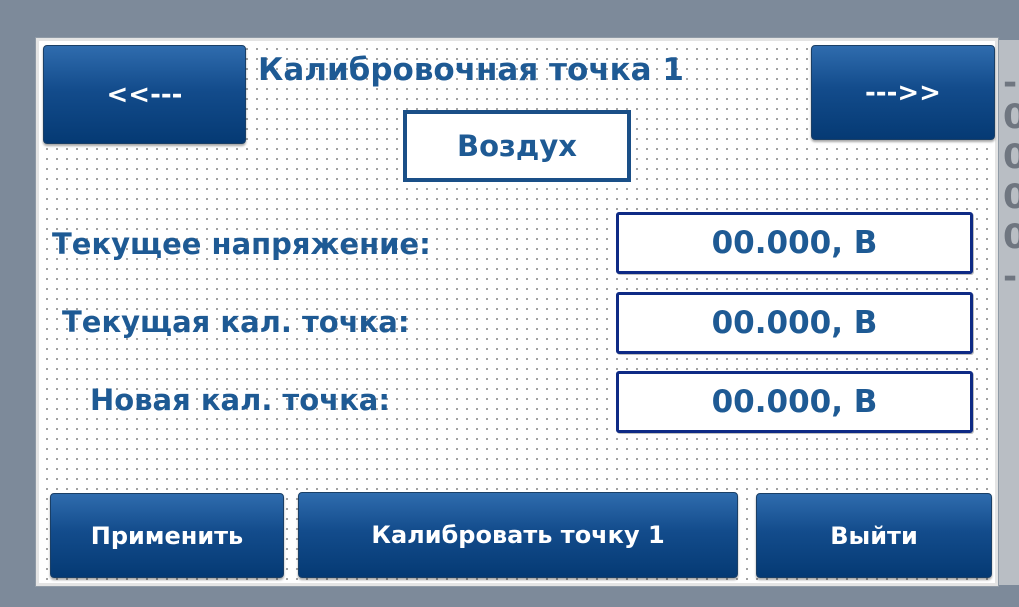 The height and width of the screenshot is (607, 1019). I want to click on calibrate-point-button-label: Калибровать точку 1, so click(518, 535).